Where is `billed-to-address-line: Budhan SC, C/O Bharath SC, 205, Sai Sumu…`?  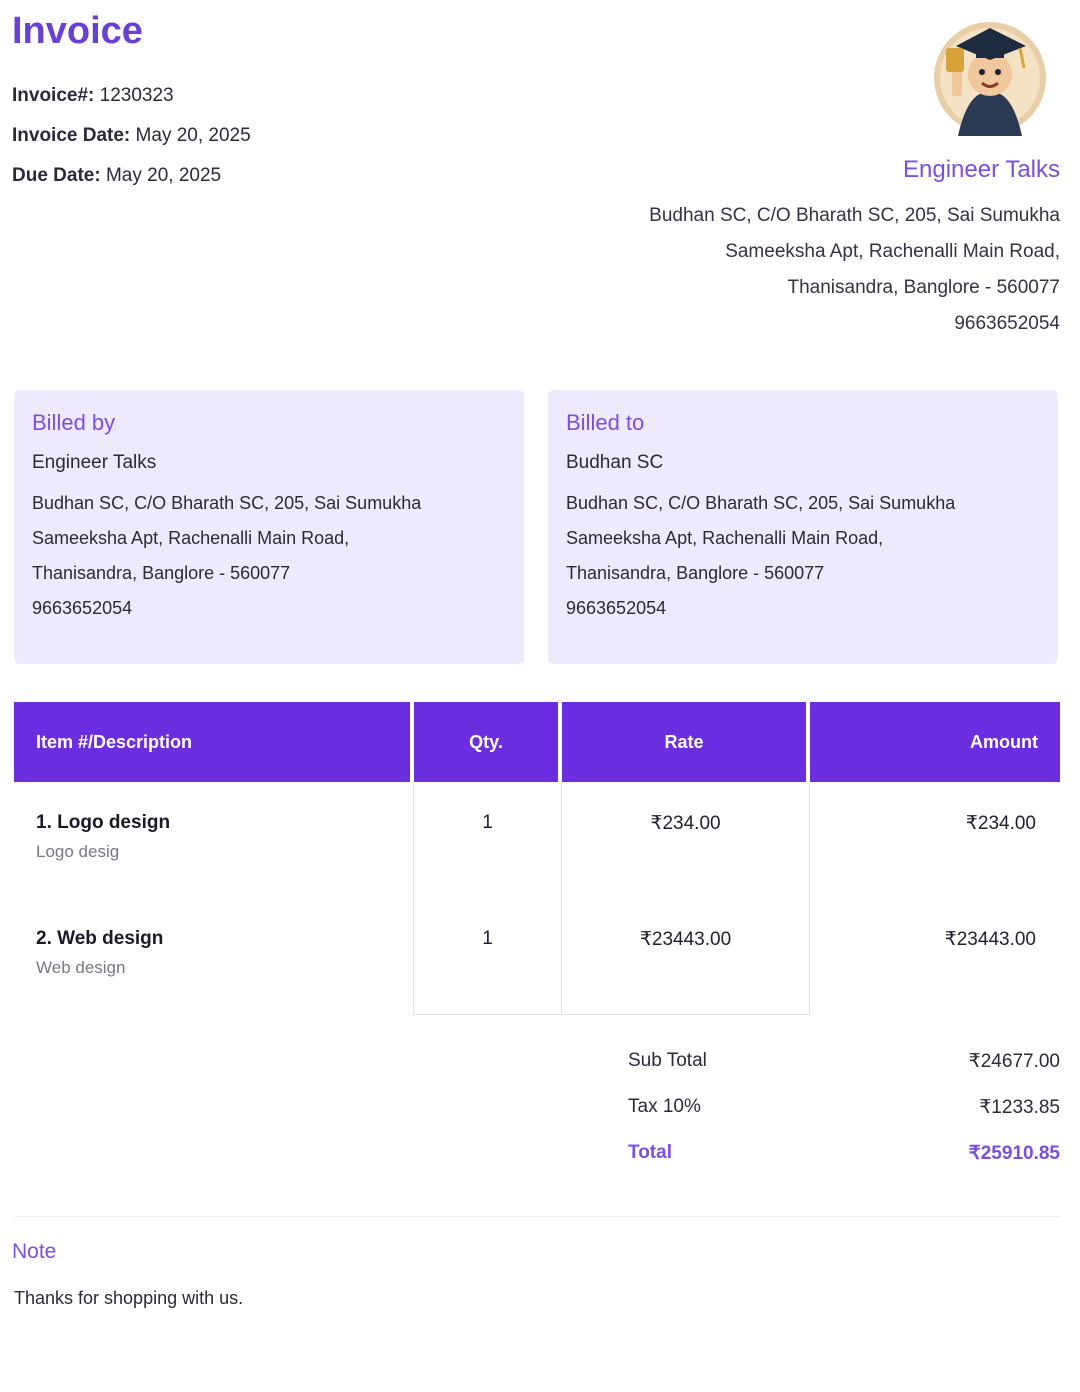 billed-to-address-line: Budhan SC, C/O Bharath SC, 205, Sai Sumu… is located at coordinates (761, 503).